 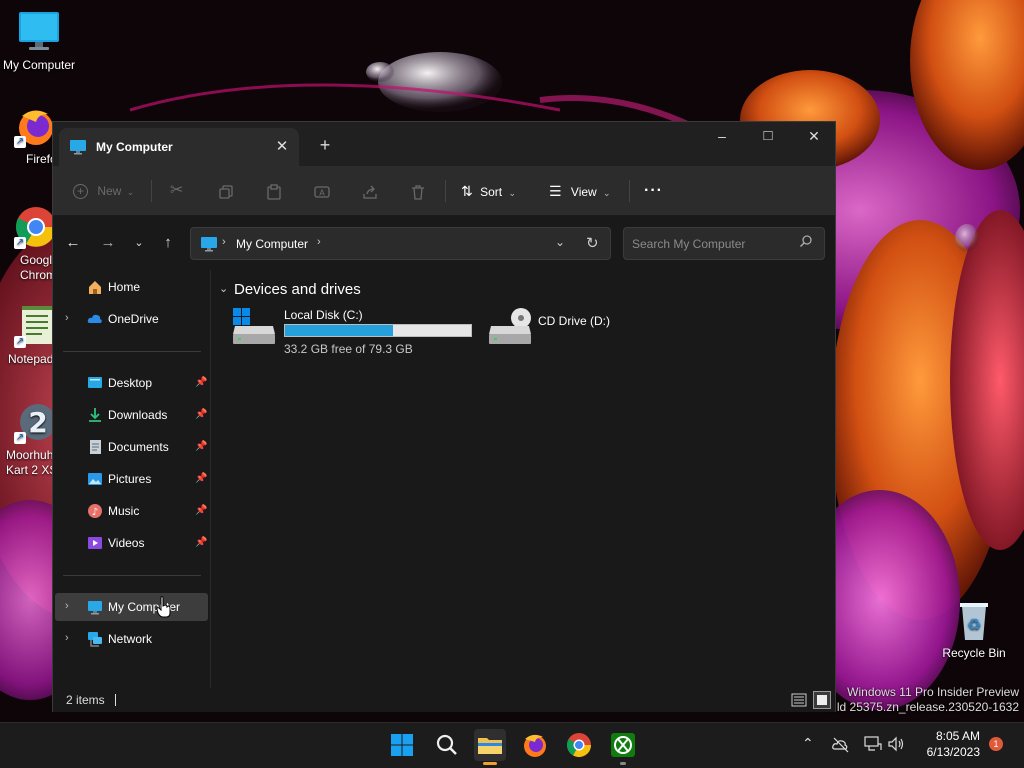 What do you see at coordinates (139, 243) in the screenshot?
I see `recent-locations-button: ⌄` at bounding box center [139, 243].